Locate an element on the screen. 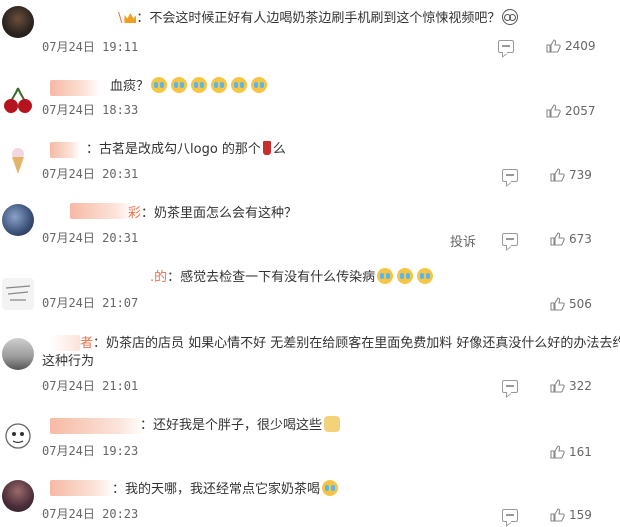 The height and width of the screenshot is (527, 620). like-button: 322 is located at coordinates (571, 386).